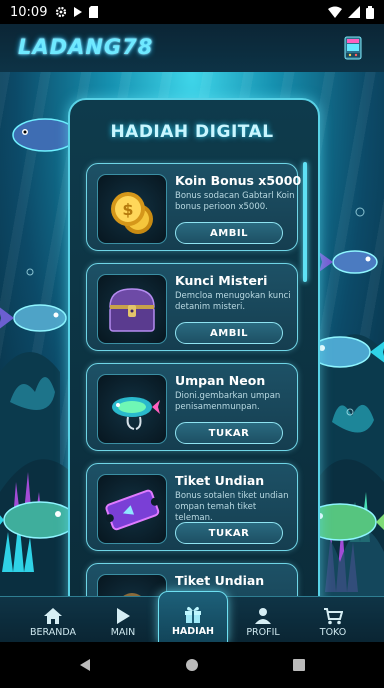 This screenshot has height=688, width=384. I want to click on signal-icon, so click(354, 12).